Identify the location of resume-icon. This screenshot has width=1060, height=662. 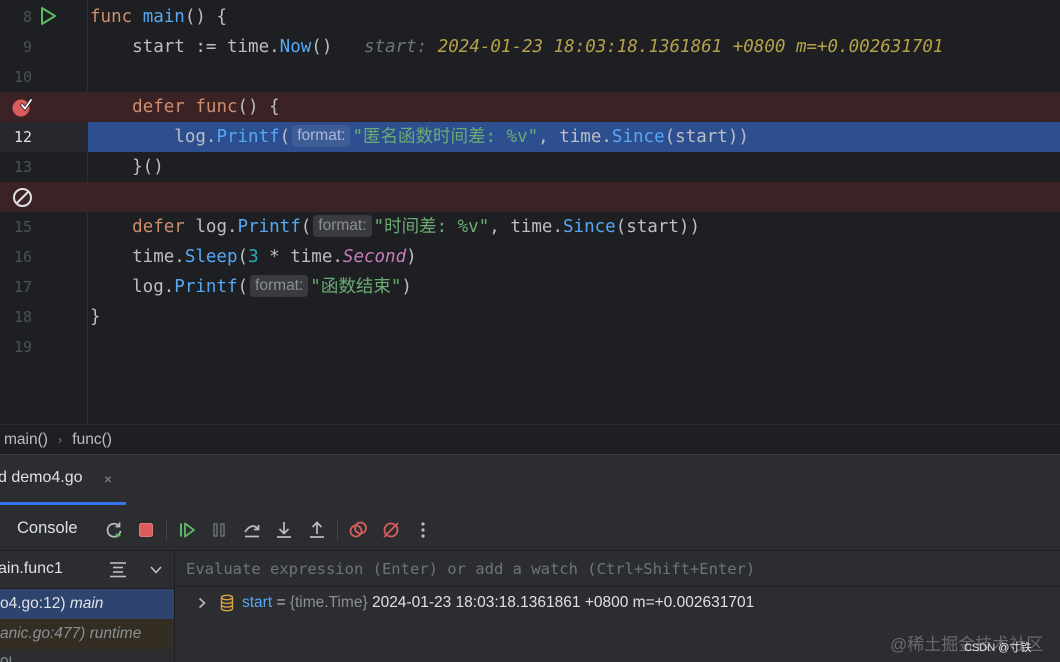
(187, 530).